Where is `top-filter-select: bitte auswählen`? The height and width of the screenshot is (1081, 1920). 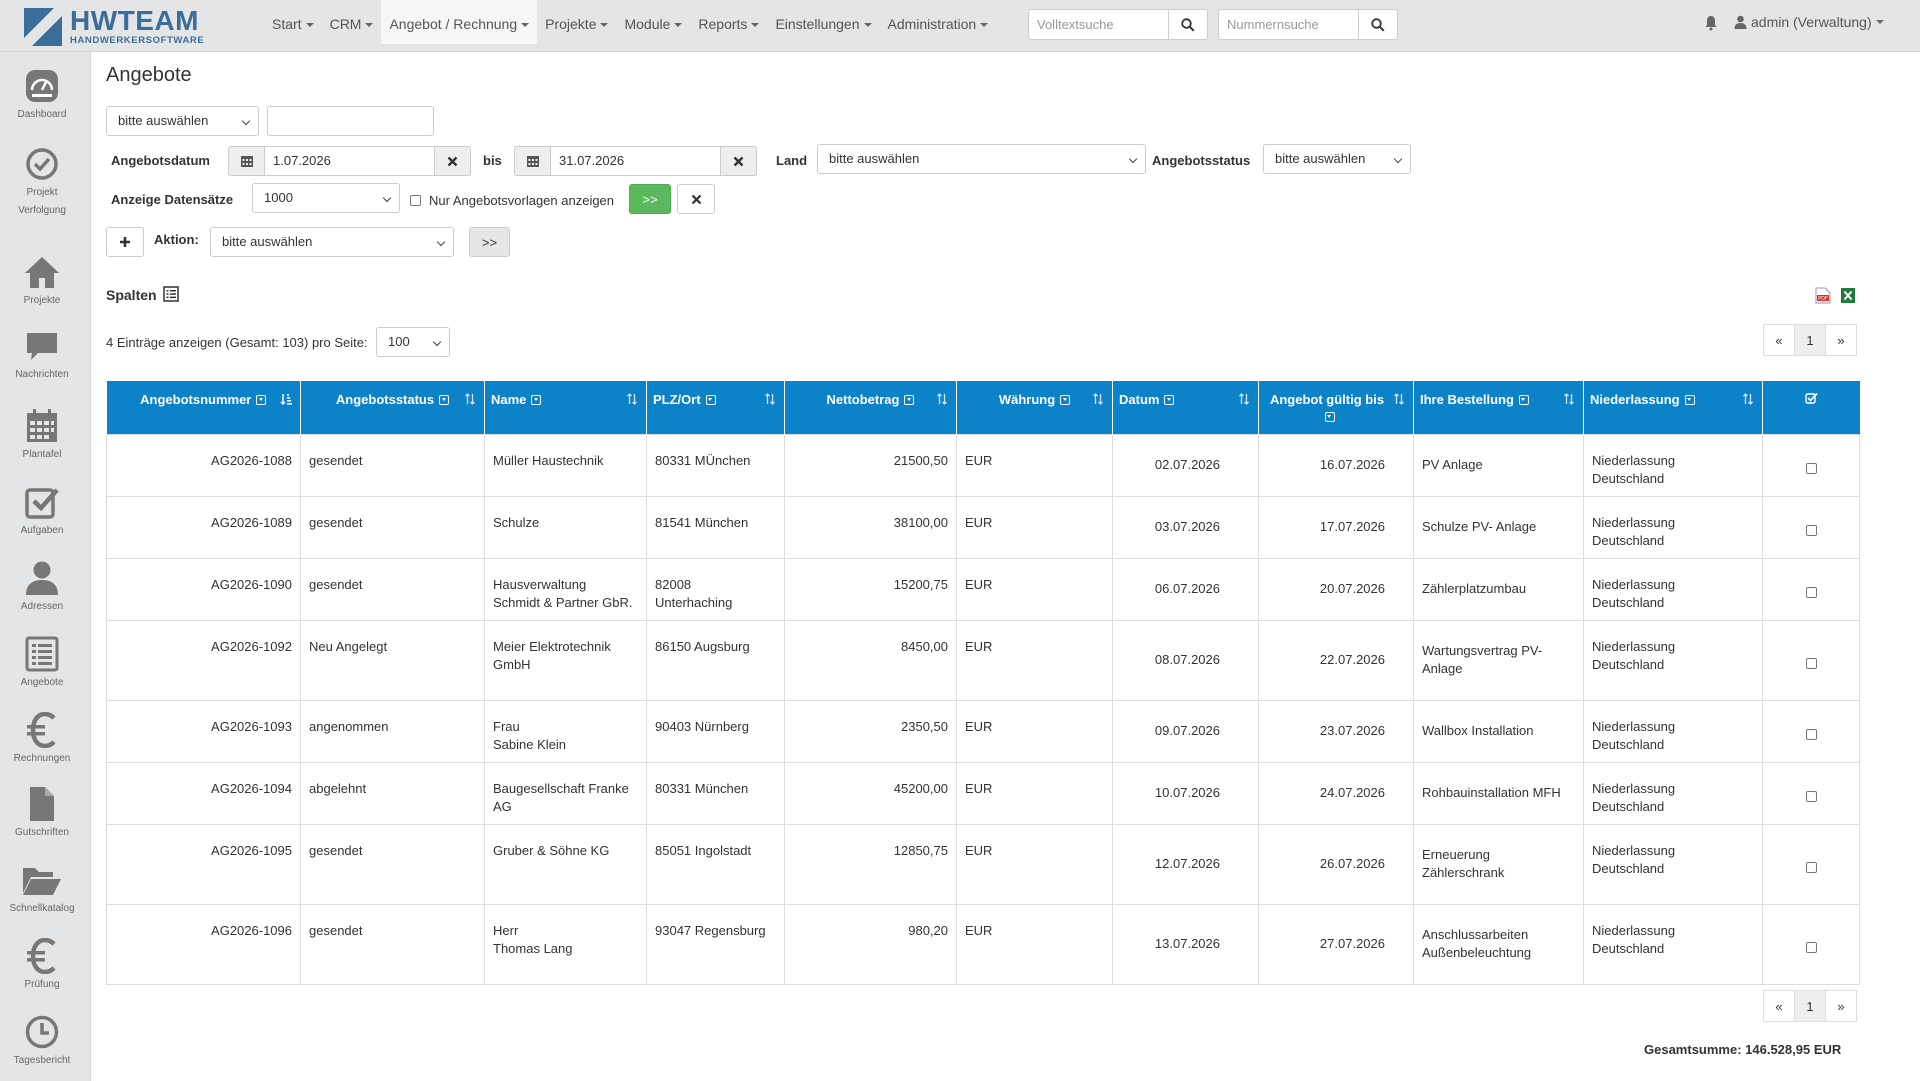 top-filter-select: bitte auswählen is located at coordinates (182, 121).